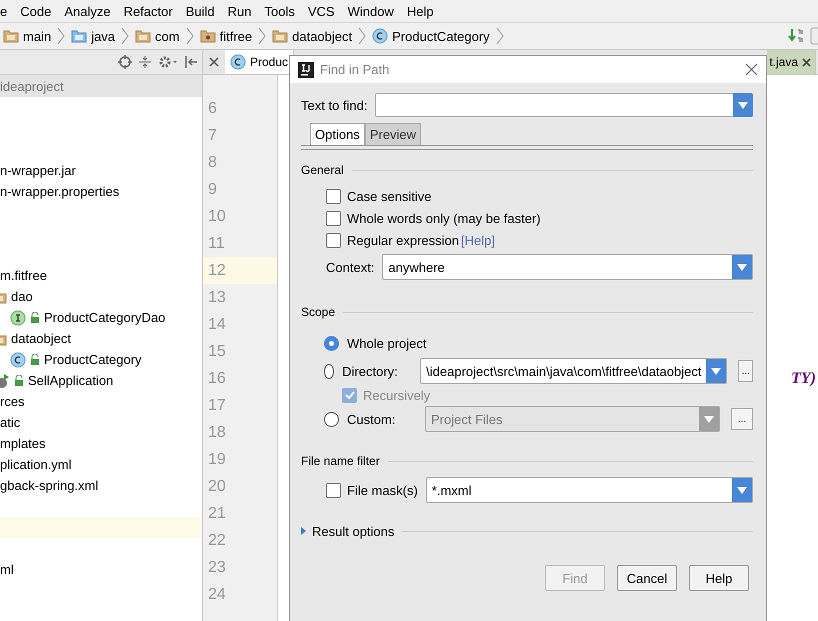 This screenshot has height=621, width=818. What do you see at coordinates (10, 422) in the screenshot?
I see `tree-item: atic` at bounding box center [10, 422].